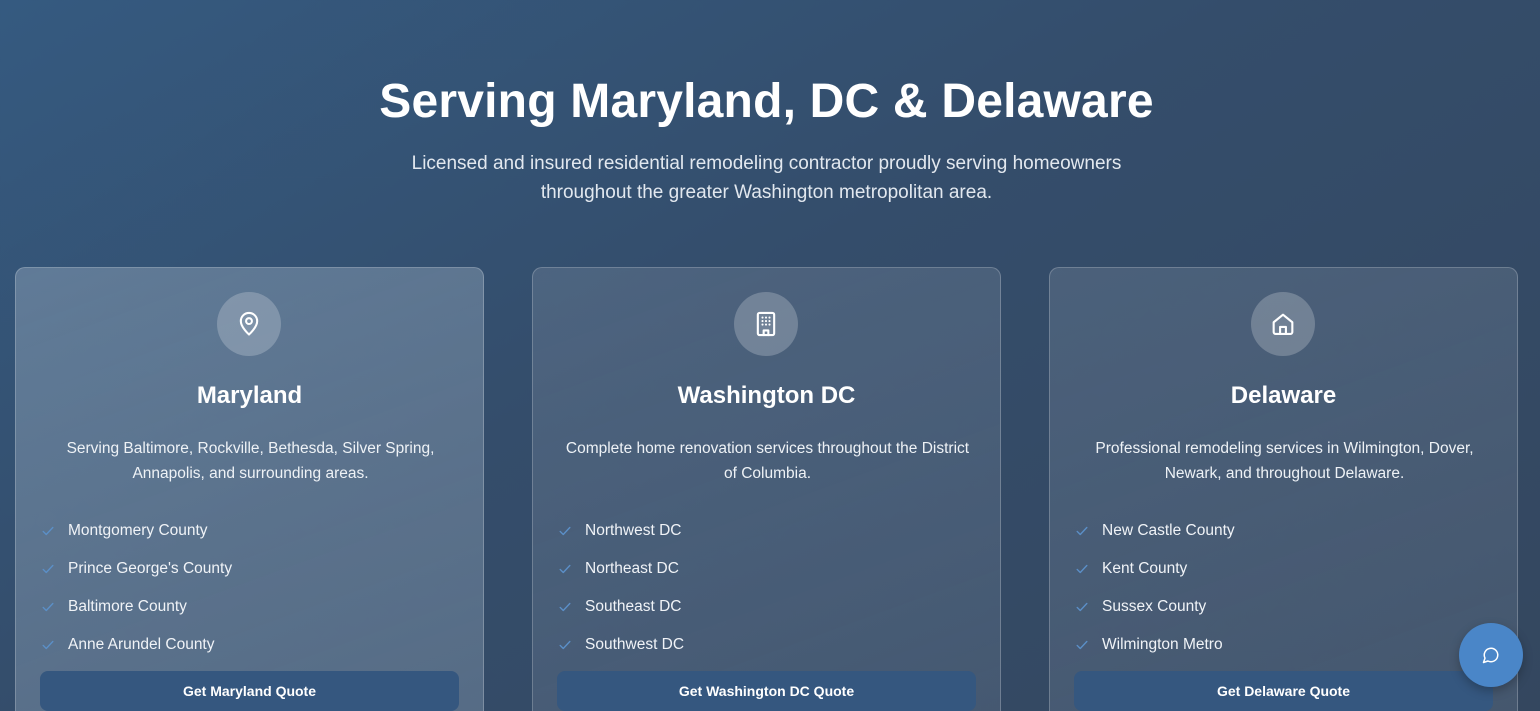 This screenshot has height=711, width=1540. What do you see at coordinates (150, 568) in the screenshot?
I see `list-item-label: Prince George's County` at bounding box center [150, 568].